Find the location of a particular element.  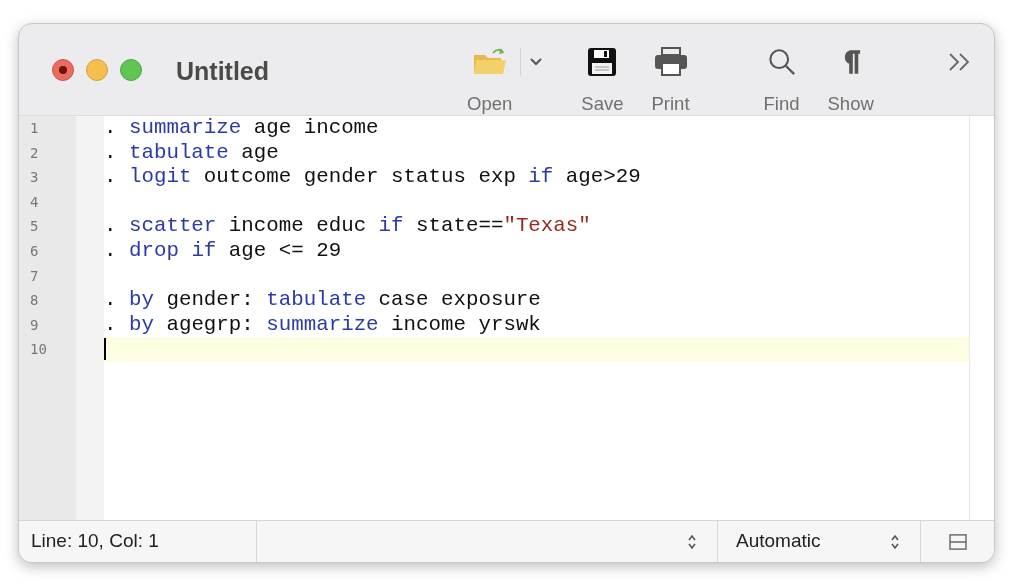

code-line: . by agegrp: summarize income yrswk is located at coordinates (323, 325).